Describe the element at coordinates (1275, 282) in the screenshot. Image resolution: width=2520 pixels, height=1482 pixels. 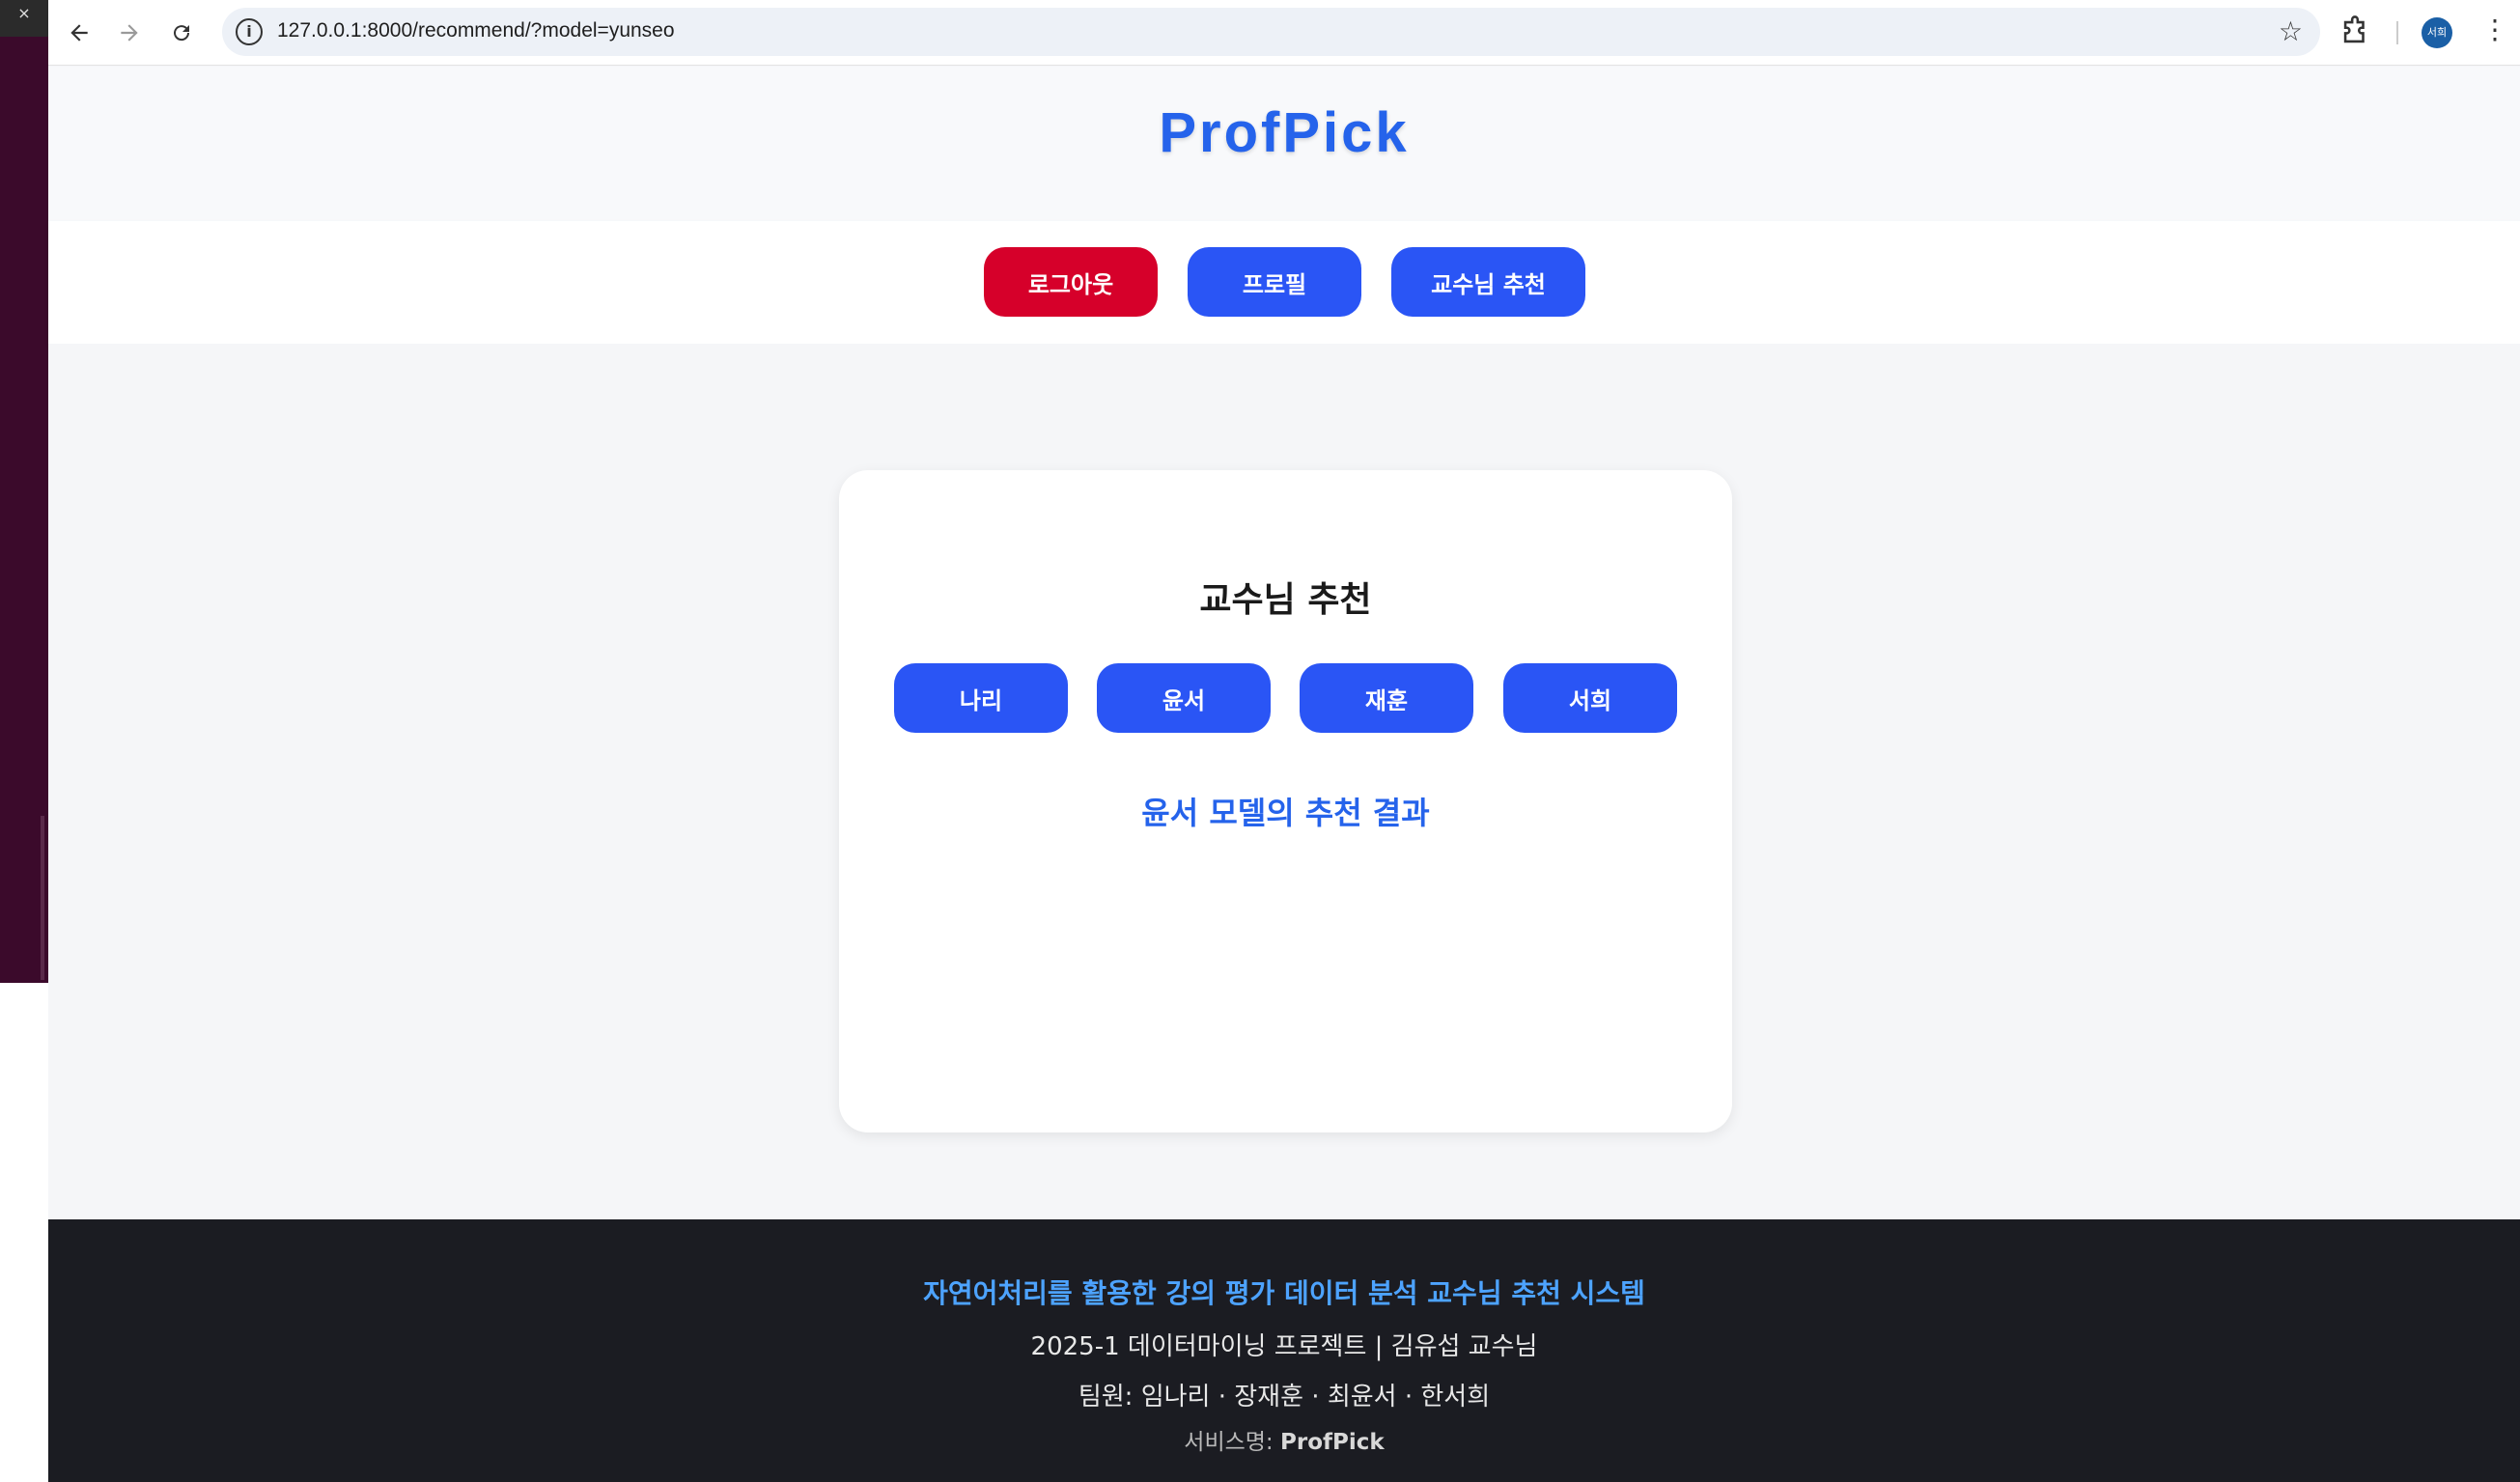
I see `profile-button: 프로필` at that location.